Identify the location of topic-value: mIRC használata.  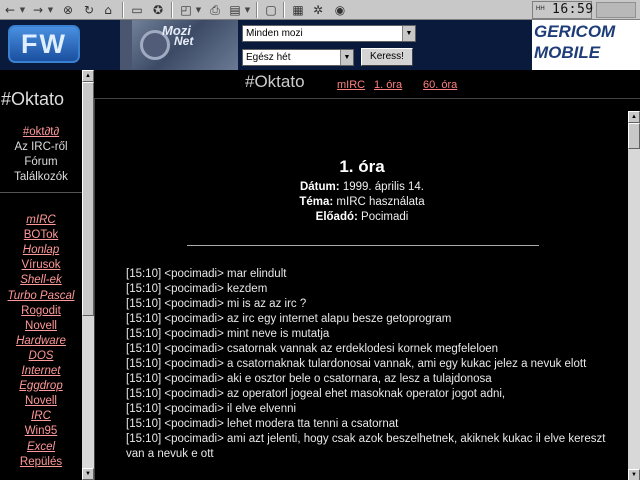
(380, 202).